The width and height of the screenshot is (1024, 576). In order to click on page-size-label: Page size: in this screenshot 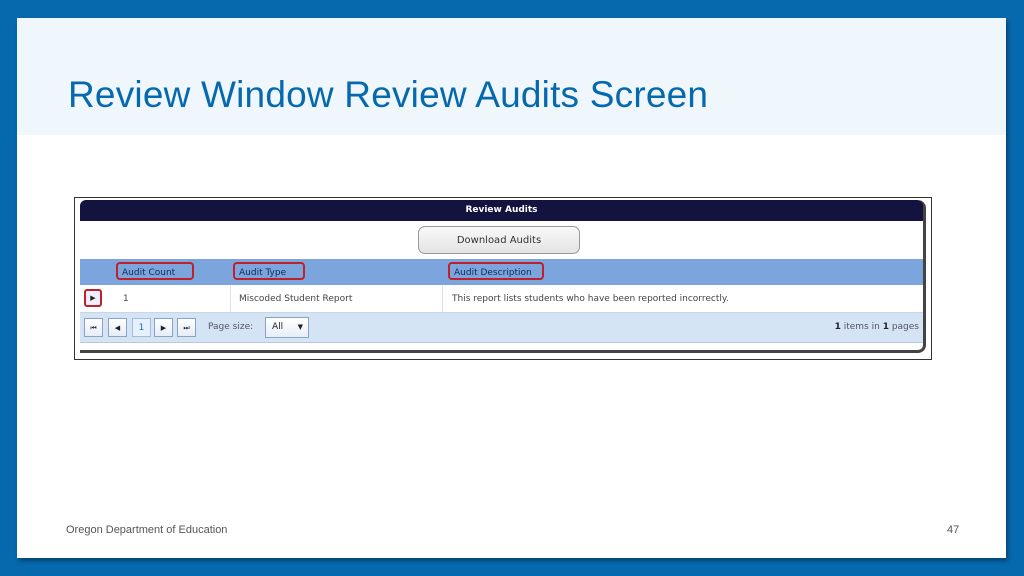, I will do `click(231, 327)`.